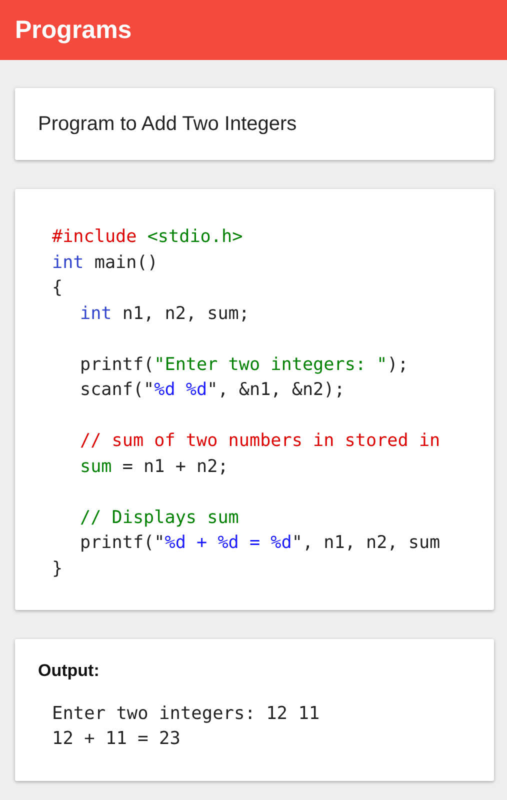 This screenshot has width=507, height=800. Describe the element at coordinates (94, 237) in the screenshot. I see `code-token: #include` at that location.